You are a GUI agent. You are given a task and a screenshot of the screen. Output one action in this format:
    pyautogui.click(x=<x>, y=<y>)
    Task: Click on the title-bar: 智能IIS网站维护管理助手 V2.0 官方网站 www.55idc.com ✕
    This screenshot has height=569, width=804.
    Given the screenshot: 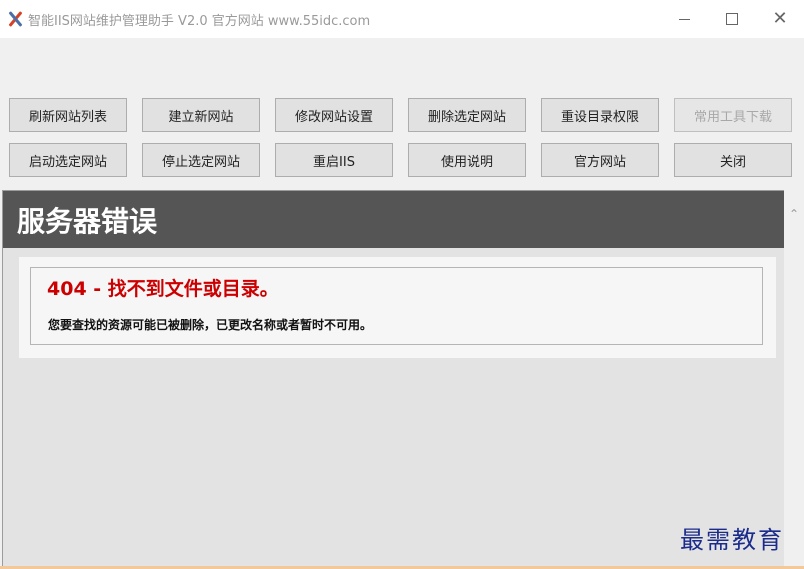 What is the action you would take?
    pyautogui.click(x=402, y=19)
    